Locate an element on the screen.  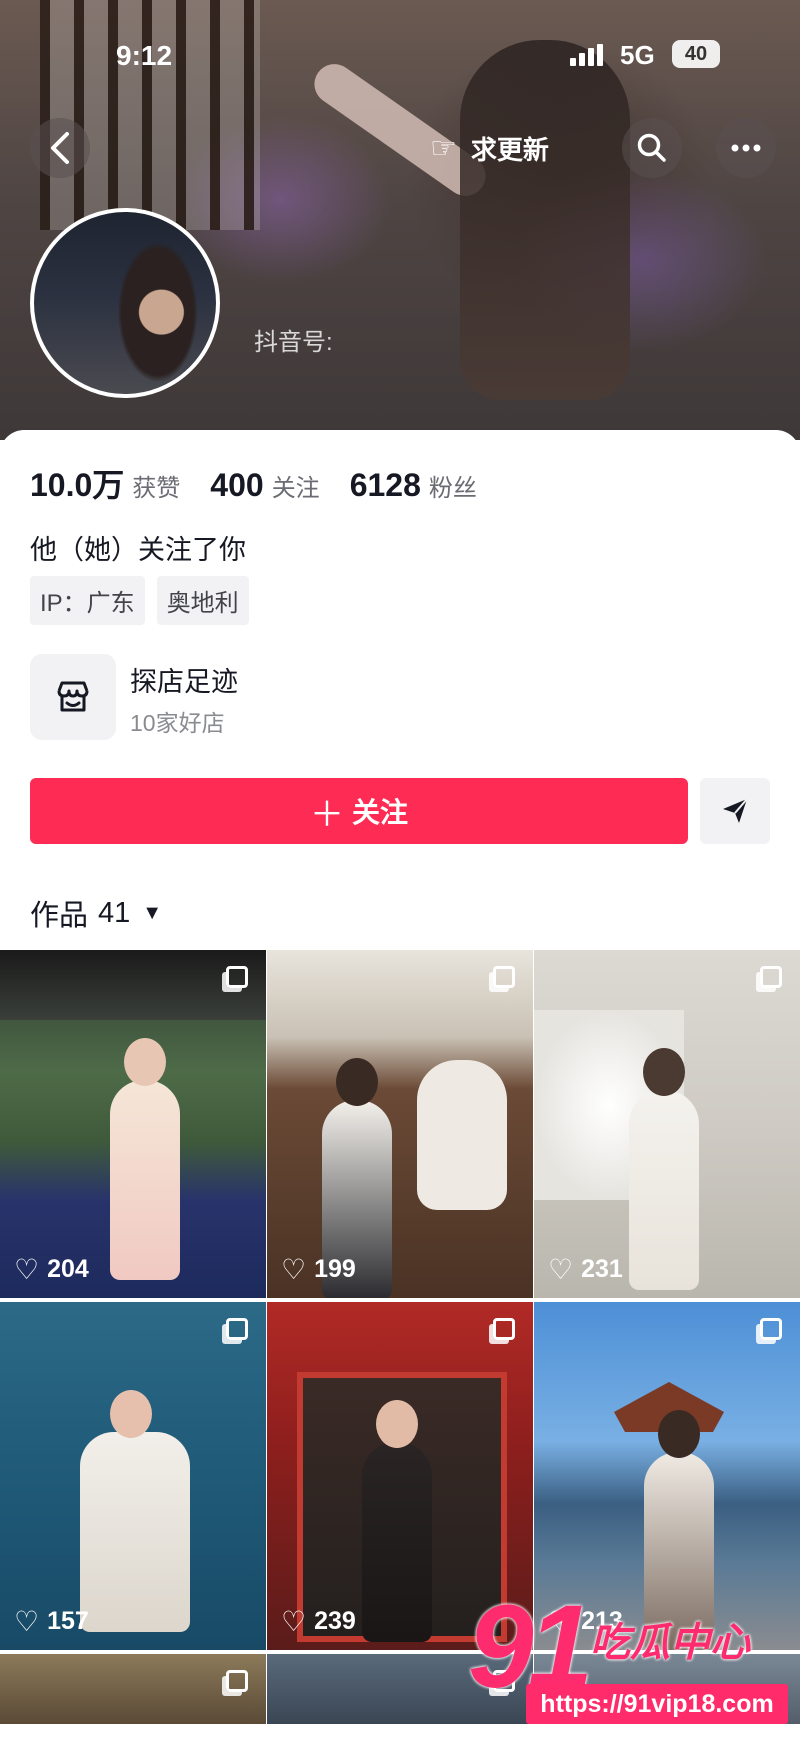
back-button is located at coordinates (60, 148).